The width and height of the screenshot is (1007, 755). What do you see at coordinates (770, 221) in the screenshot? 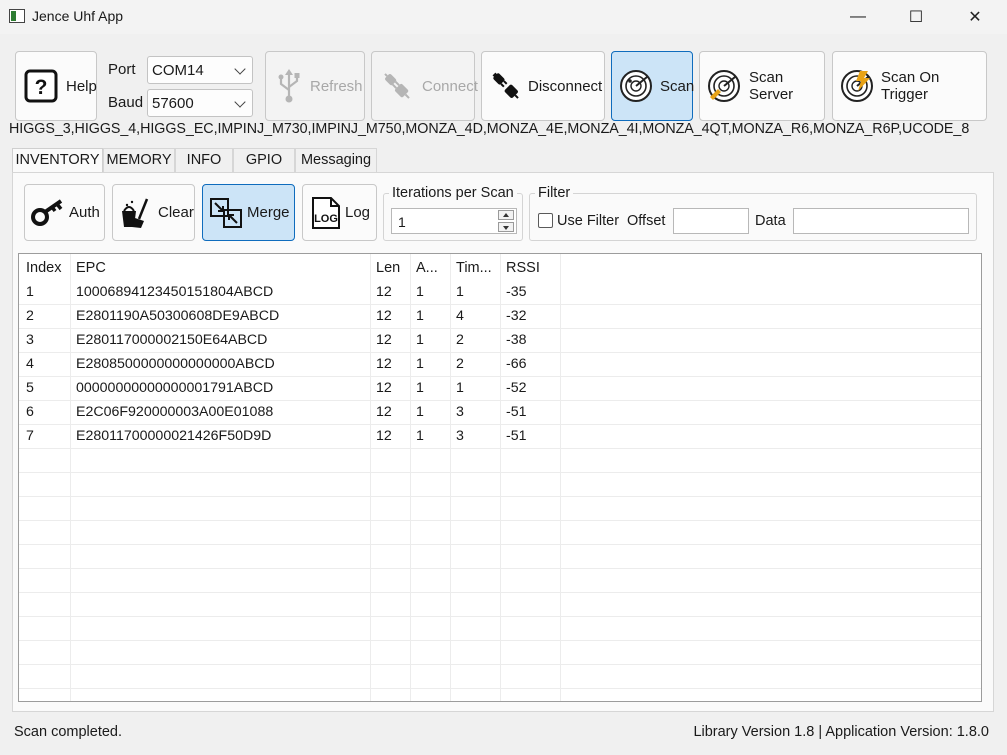
I see `data-label: Data` at bounding box center [770, 221].